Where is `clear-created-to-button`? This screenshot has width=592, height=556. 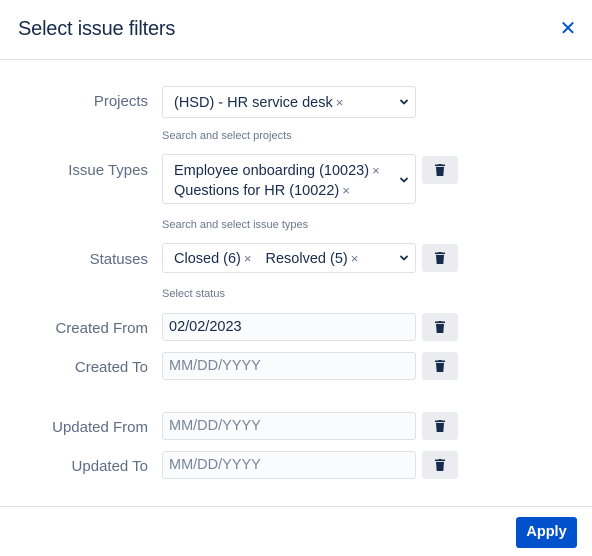
clear-created-to-button is located at coordinates (440, 366).